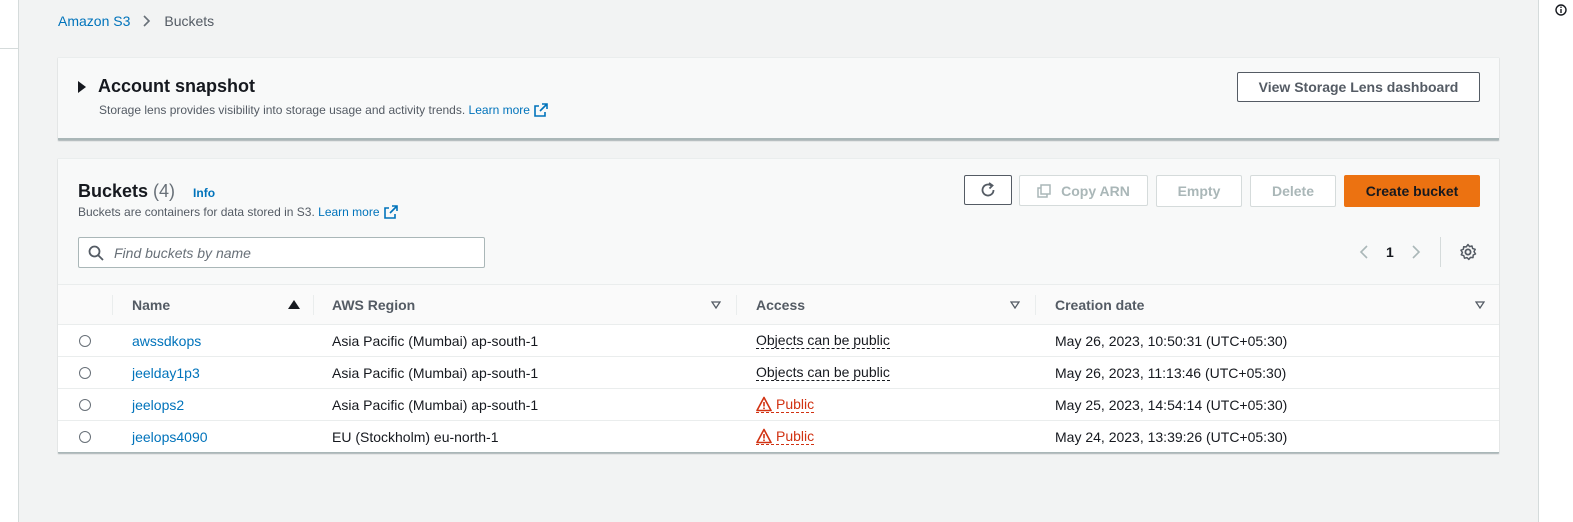  Describe the element at coordinates (177, 86) in the screenshot. I see `account-snapshot-title: Account snapshot` at that location.